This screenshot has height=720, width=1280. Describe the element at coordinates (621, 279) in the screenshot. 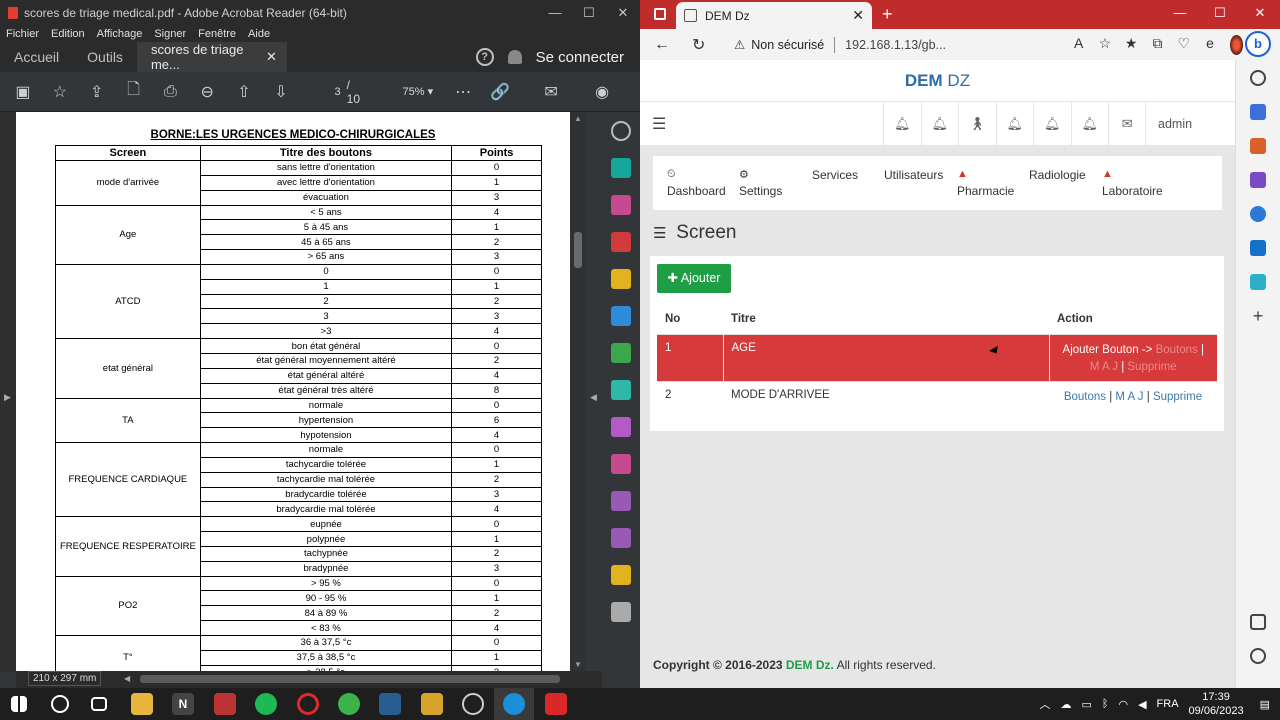

I see `comment-icon` at that location.